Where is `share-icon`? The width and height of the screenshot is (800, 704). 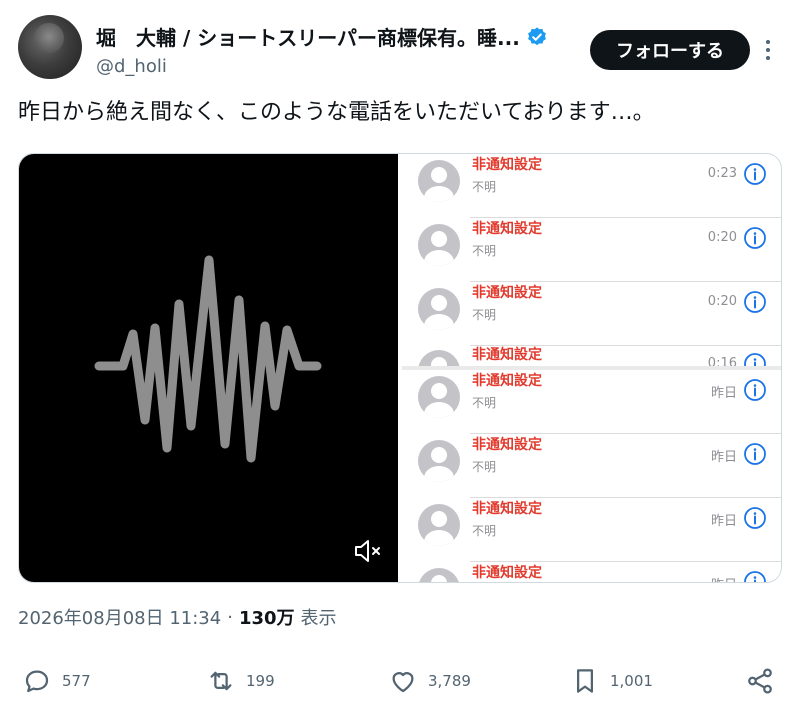
share-icon is located at coordinates (760, 681).